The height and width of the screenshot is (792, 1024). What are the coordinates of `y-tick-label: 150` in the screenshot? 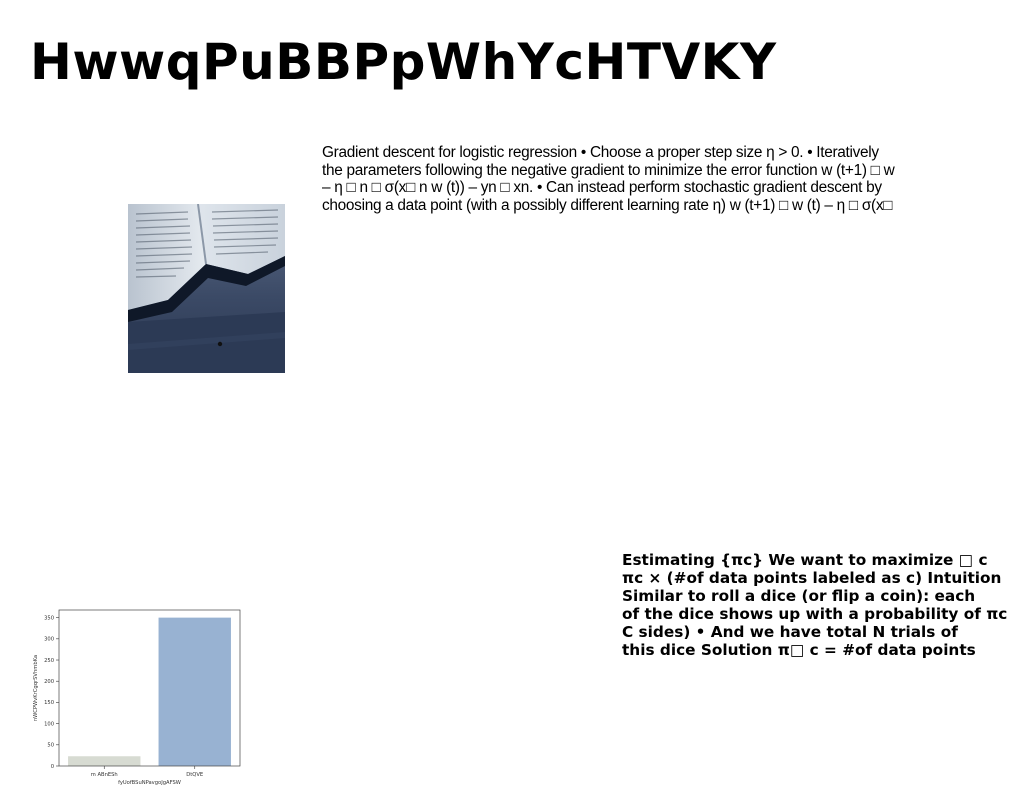 It's located at (49, 703).